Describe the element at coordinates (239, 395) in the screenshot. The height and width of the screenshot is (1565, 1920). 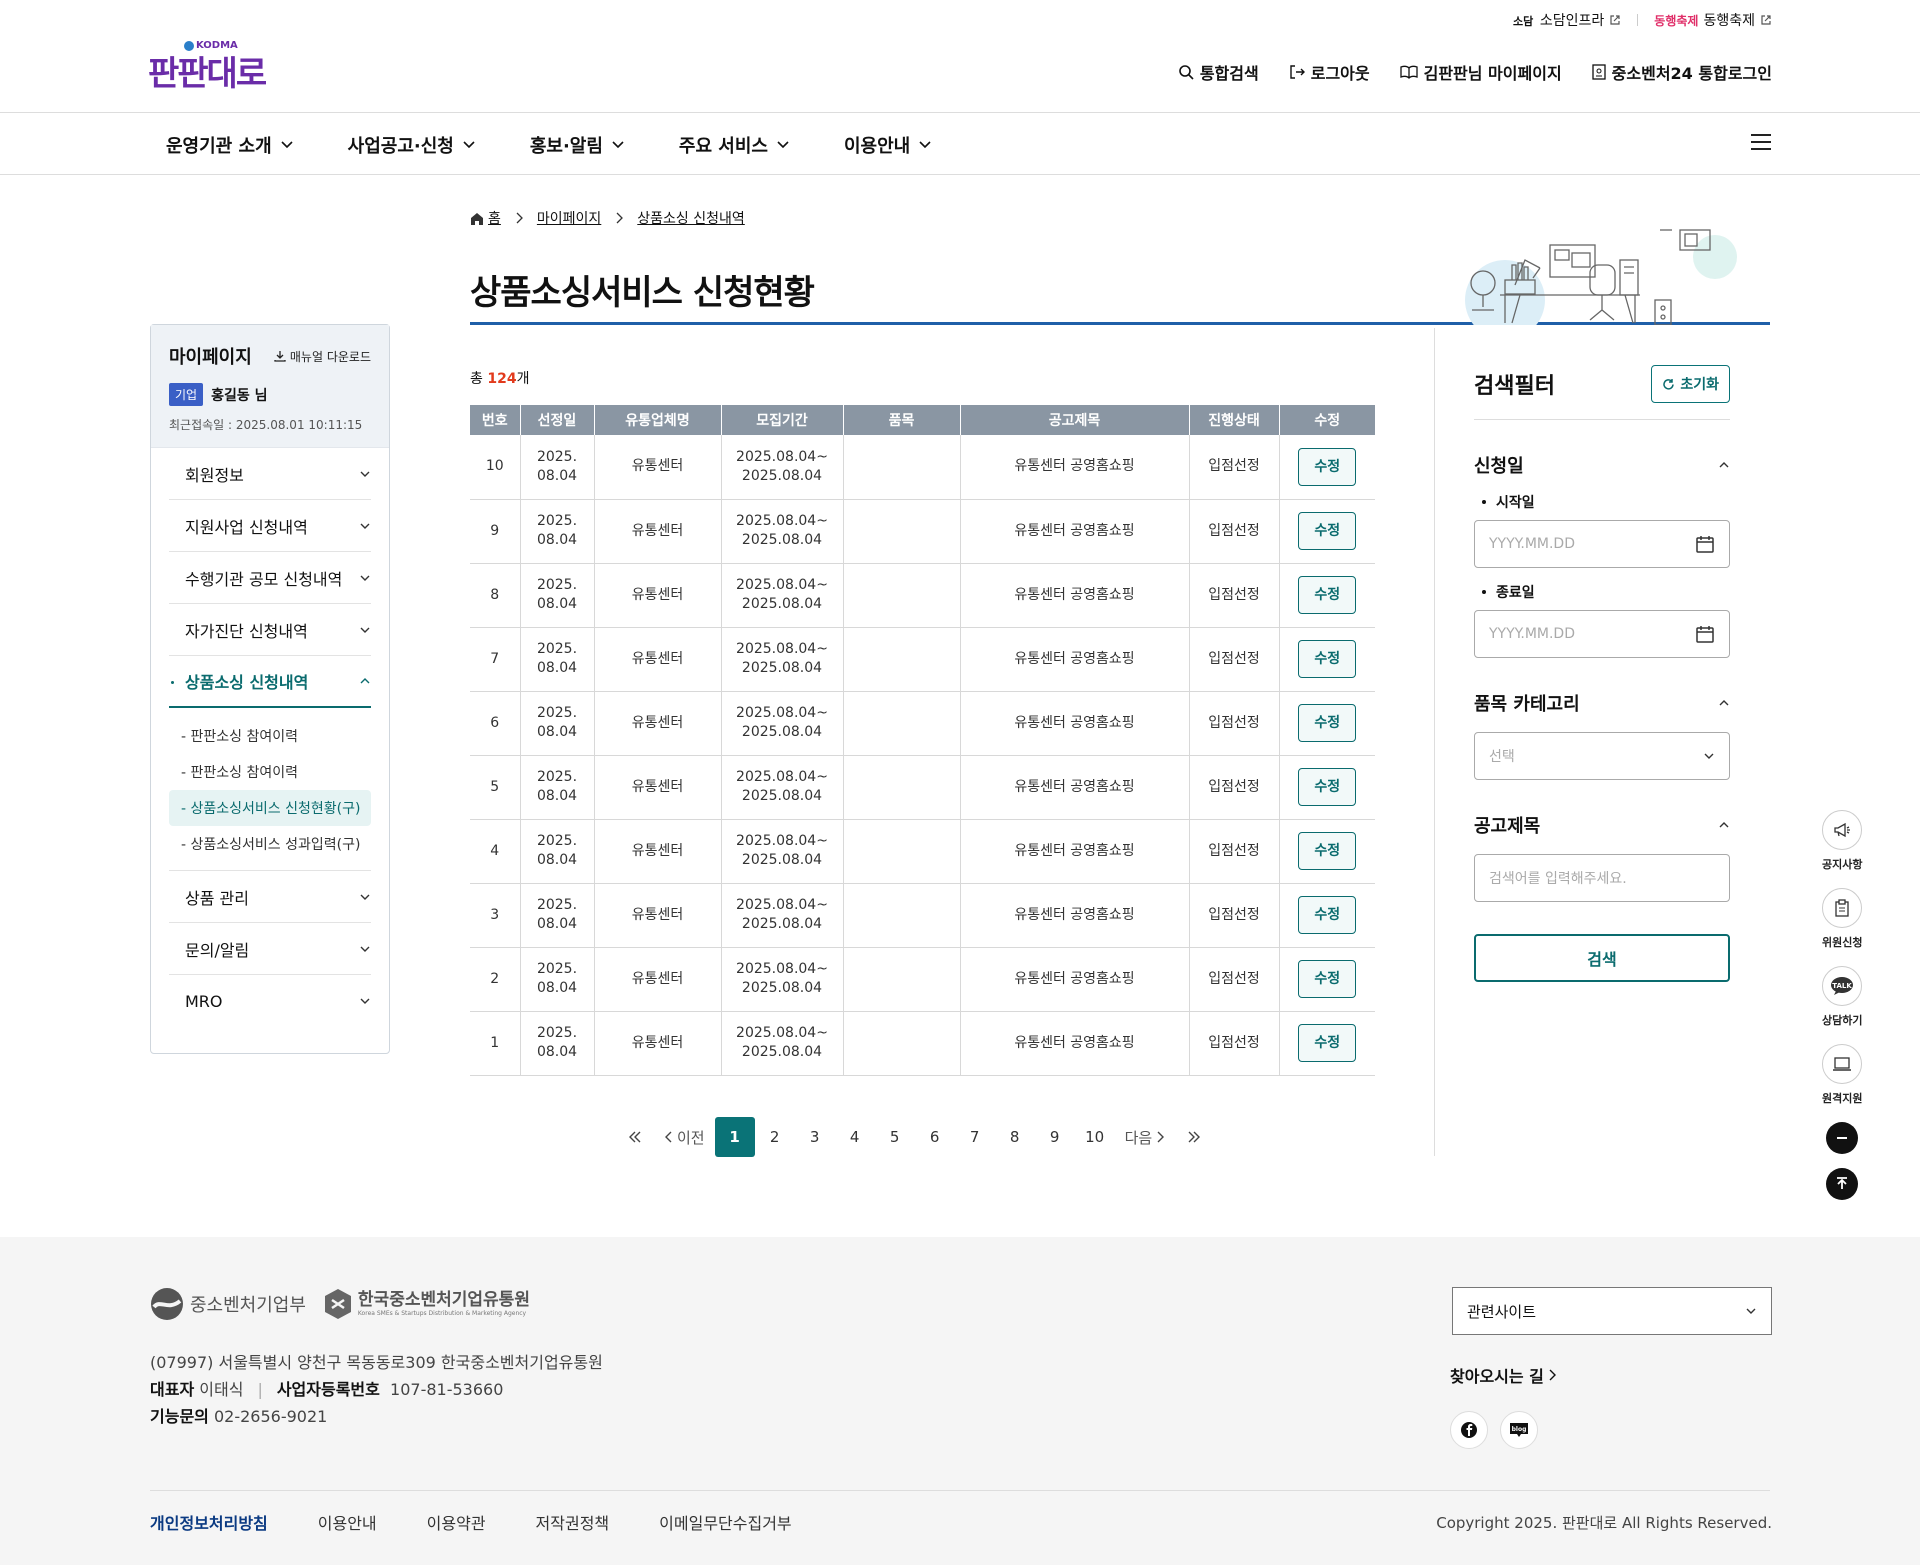
I see `user-name: 홍길동 님` at that location.